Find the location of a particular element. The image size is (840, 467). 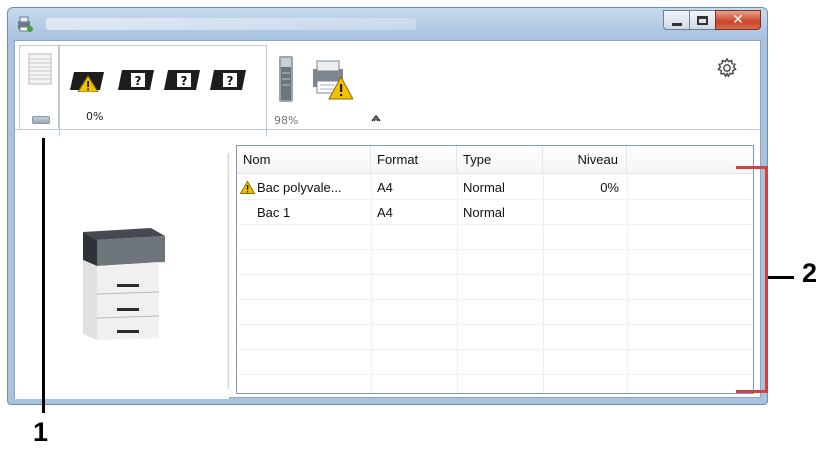

close-button: ✕ is located at coordinates (738, 20).